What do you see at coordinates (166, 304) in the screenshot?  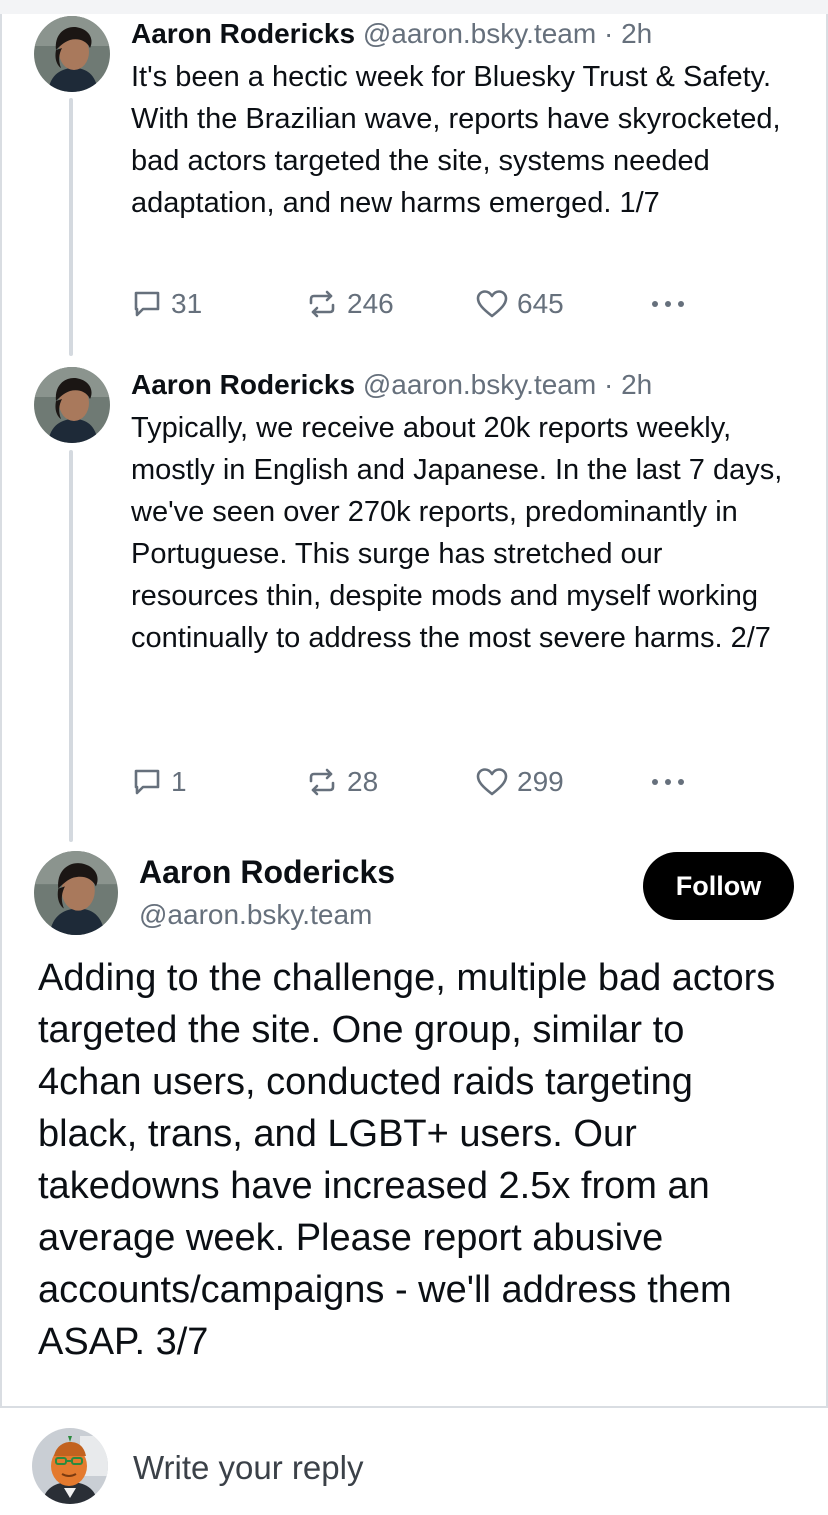 I see `reply-button: 31` at bounding box center [166, 304].